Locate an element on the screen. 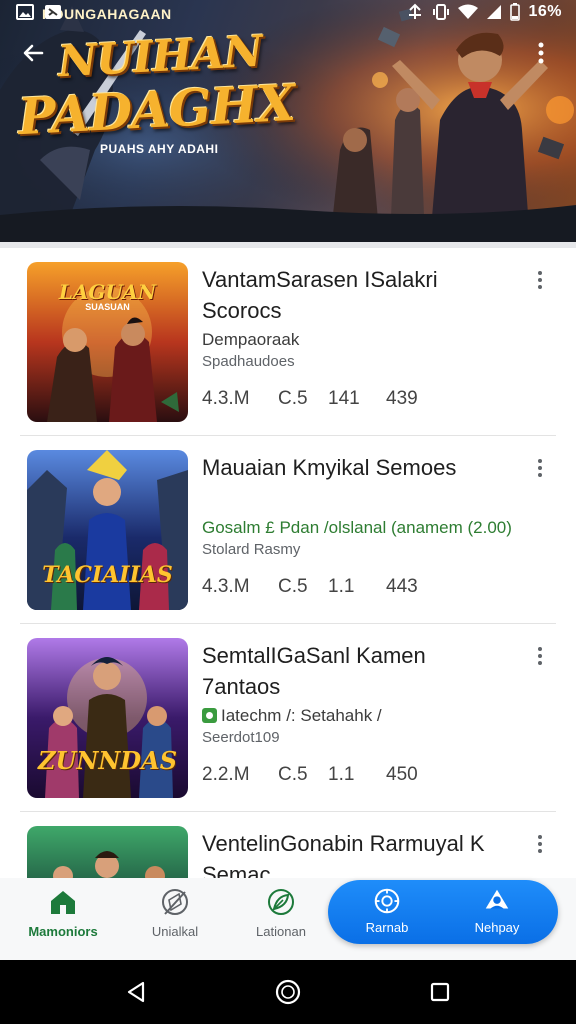 This screenshot has width=576, height=1024. battery-percentage: 16% is located at coordinates (545, 11).